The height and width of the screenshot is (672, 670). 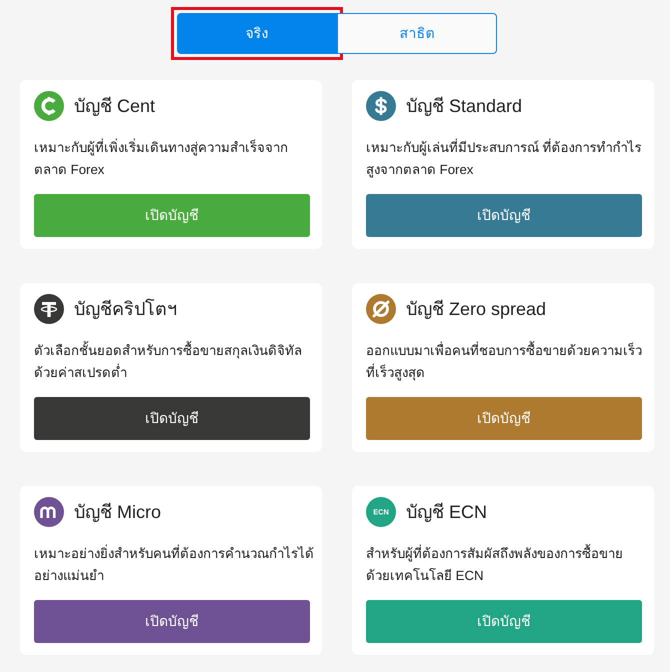 What do you see at coordinates (125, 309) in the screenshot?
I see `account-title: บัญชีคริปโตฯ` at bounding box center [125, 309].